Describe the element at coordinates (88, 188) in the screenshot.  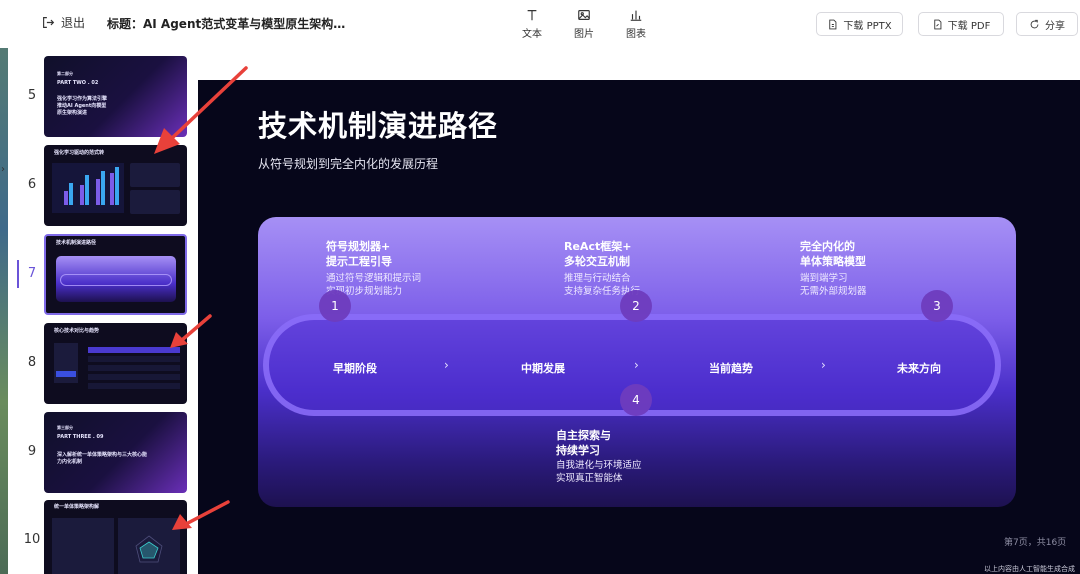
I see `thumb-bar-chart` at that location.